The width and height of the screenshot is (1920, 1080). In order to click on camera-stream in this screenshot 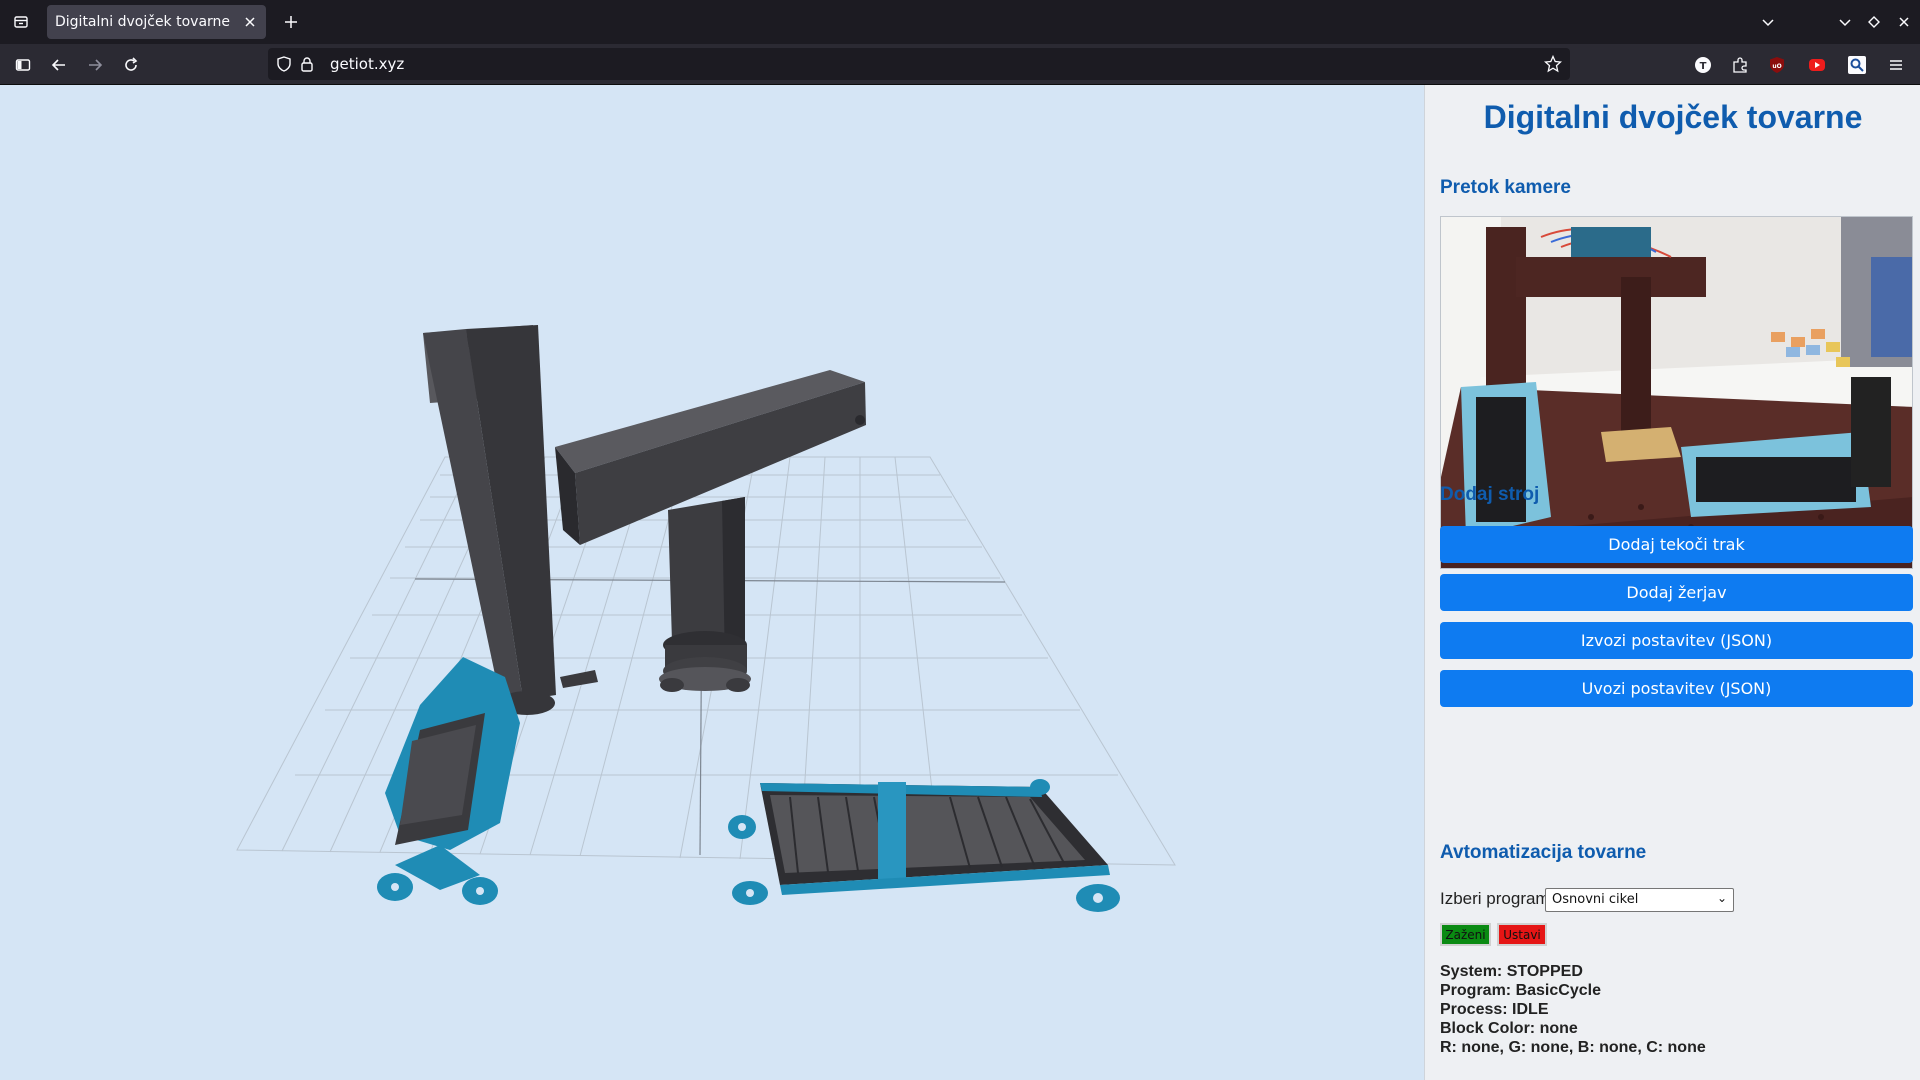, I will do `click(1676, 392)`.